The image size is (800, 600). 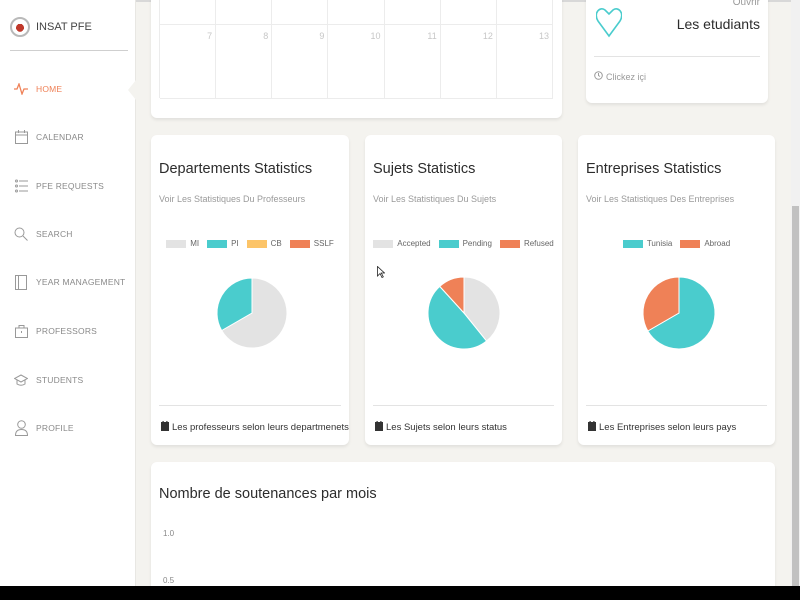 I want to click on card-subtitle: Voir Les Statistiques Des Entreprises, so click(x=660, y=199).